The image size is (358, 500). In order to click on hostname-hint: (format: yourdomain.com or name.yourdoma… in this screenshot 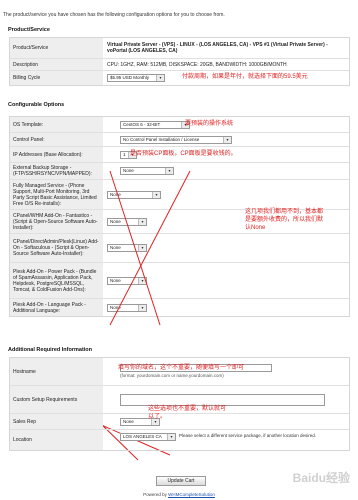, I will do `click(172, 375)`.